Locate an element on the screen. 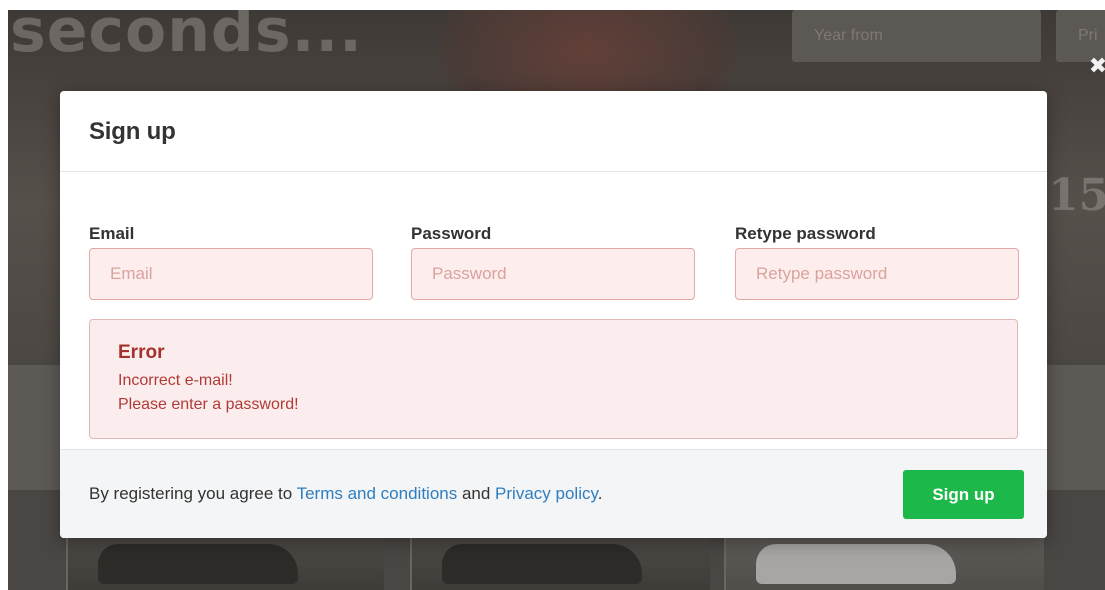  terms-prefix: By registering you agree to is located at coordinates (193, 493).